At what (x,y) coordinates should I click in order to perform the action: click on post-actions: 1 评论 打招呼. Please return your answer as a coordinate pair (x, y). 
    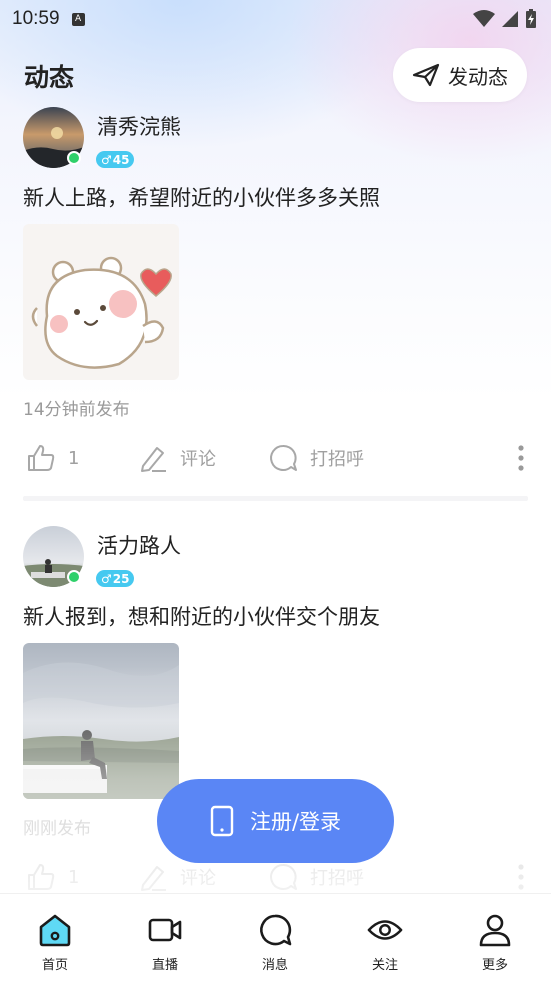
    Looking at the image, I should click on (275, 458).